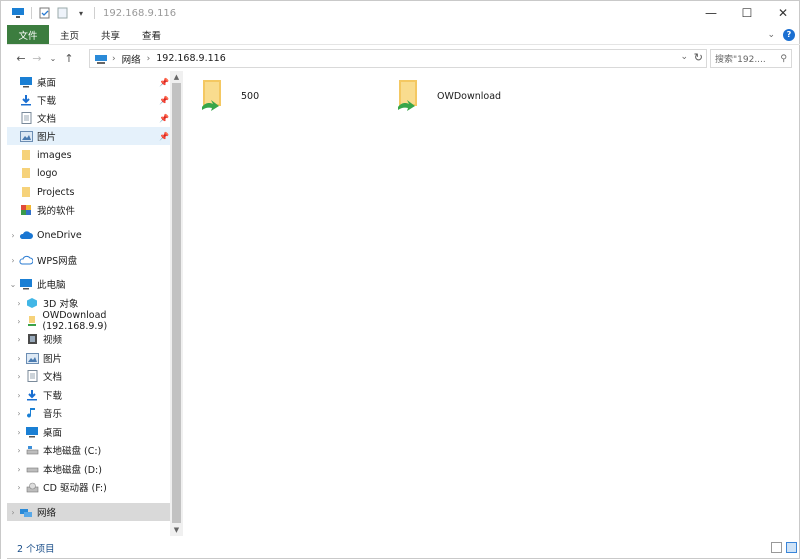 The height and width of the screenshot is (560, 800). Describe the element at coordinates (747, 13) in the screenshot. I see `maximize-button: ☐` at that location.